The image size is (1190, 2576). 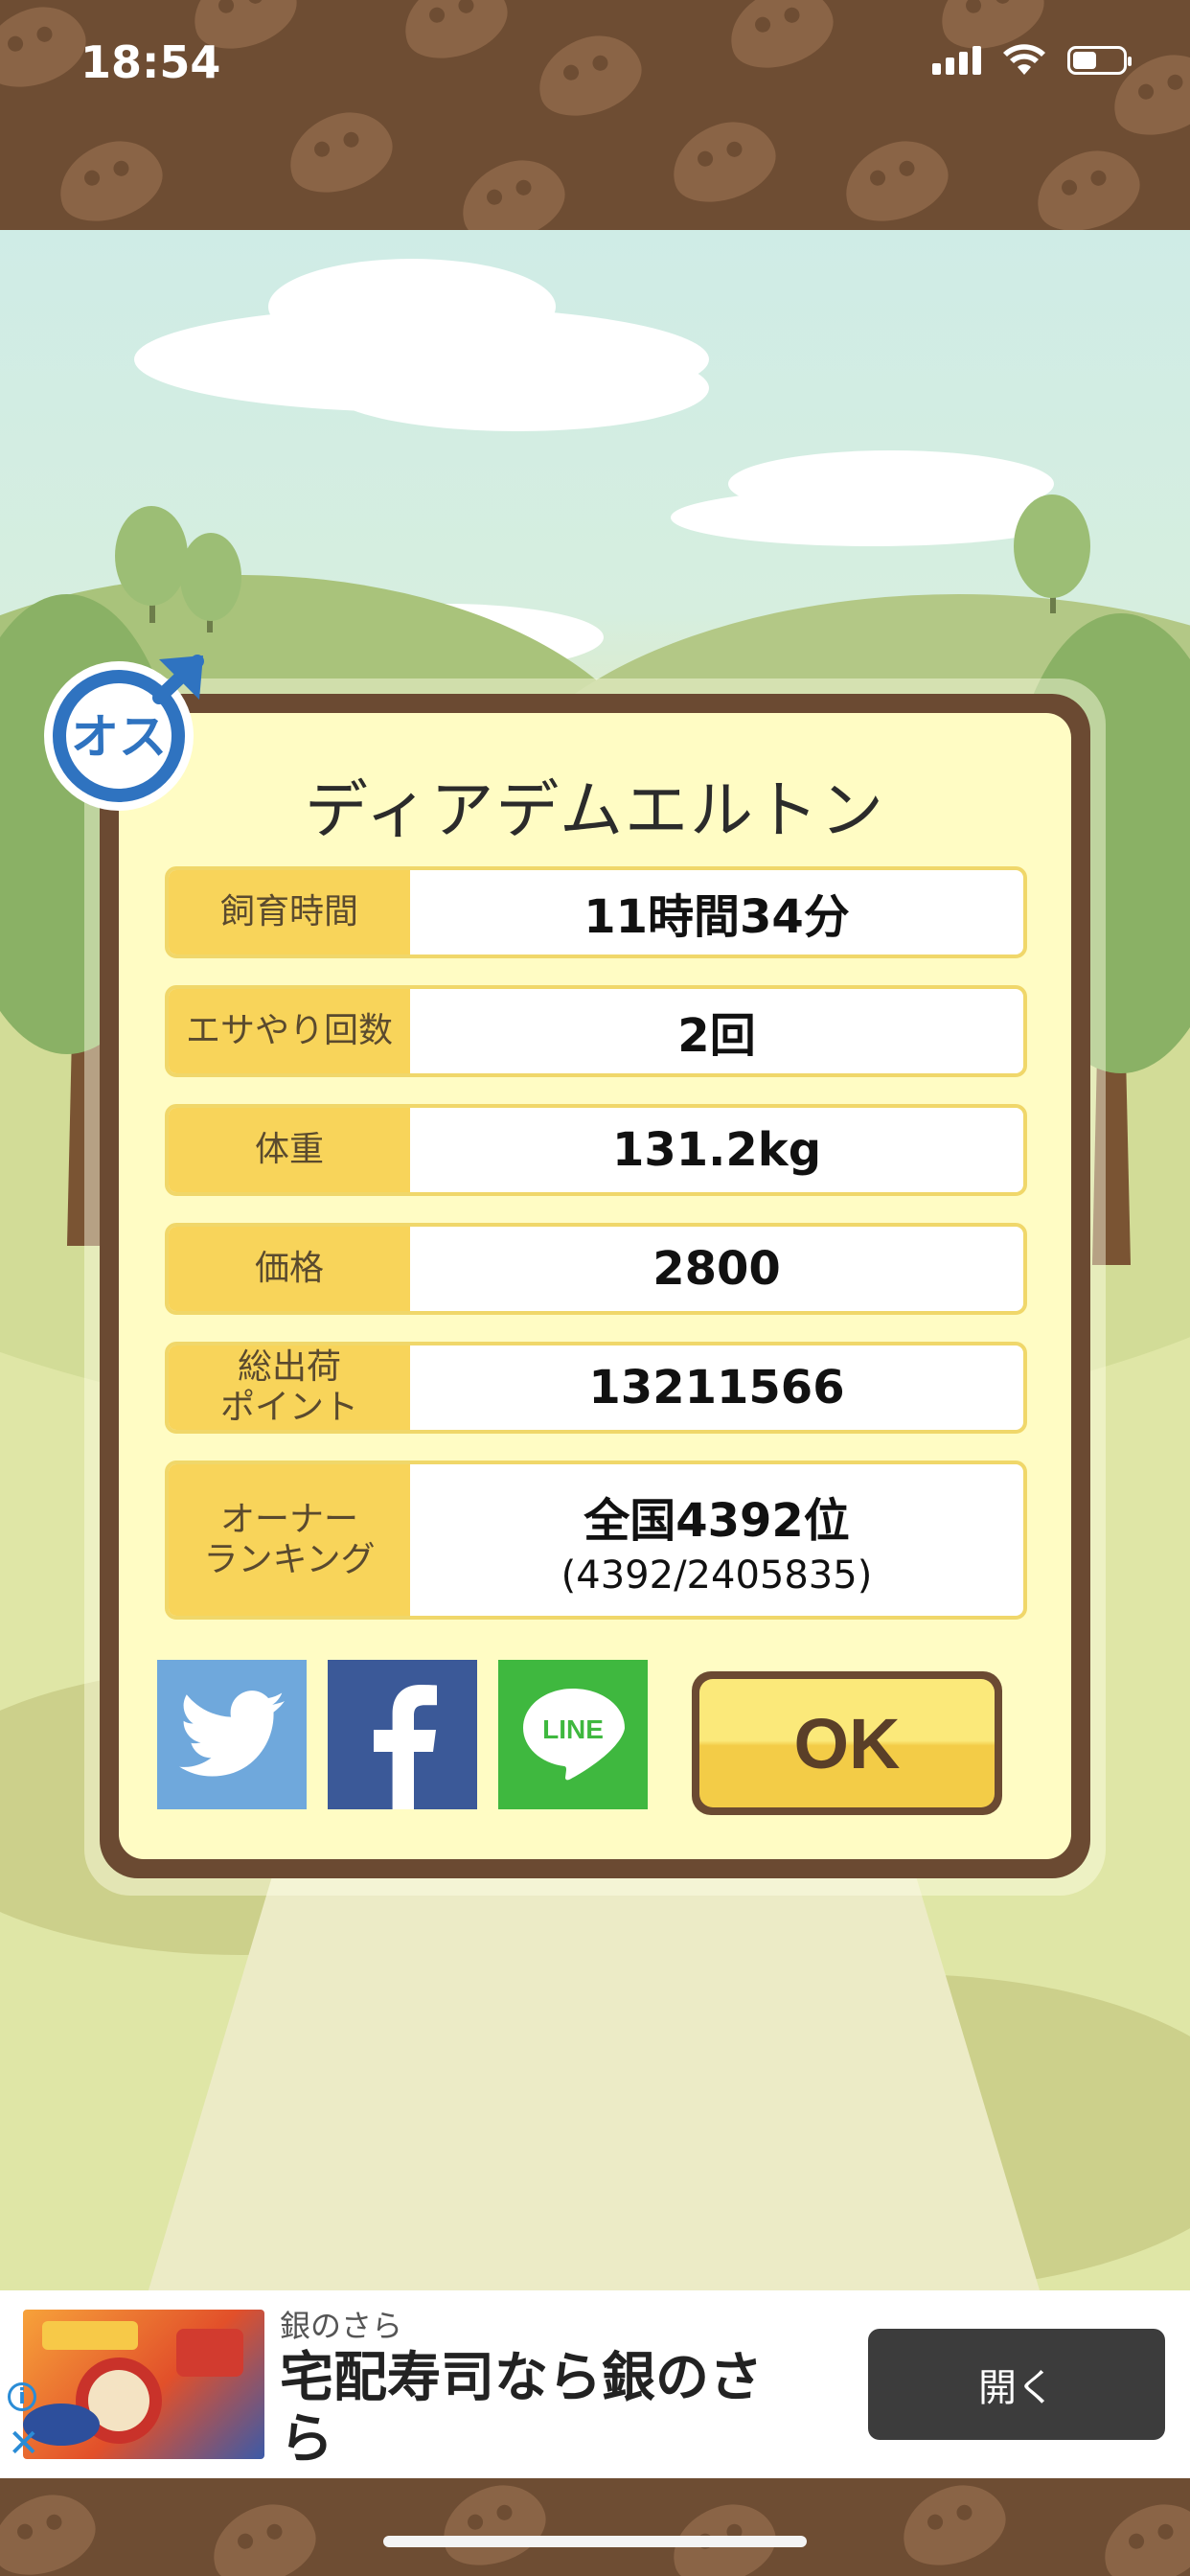 I want to click on stat-label: 価格, so click(x=289, y=1269).